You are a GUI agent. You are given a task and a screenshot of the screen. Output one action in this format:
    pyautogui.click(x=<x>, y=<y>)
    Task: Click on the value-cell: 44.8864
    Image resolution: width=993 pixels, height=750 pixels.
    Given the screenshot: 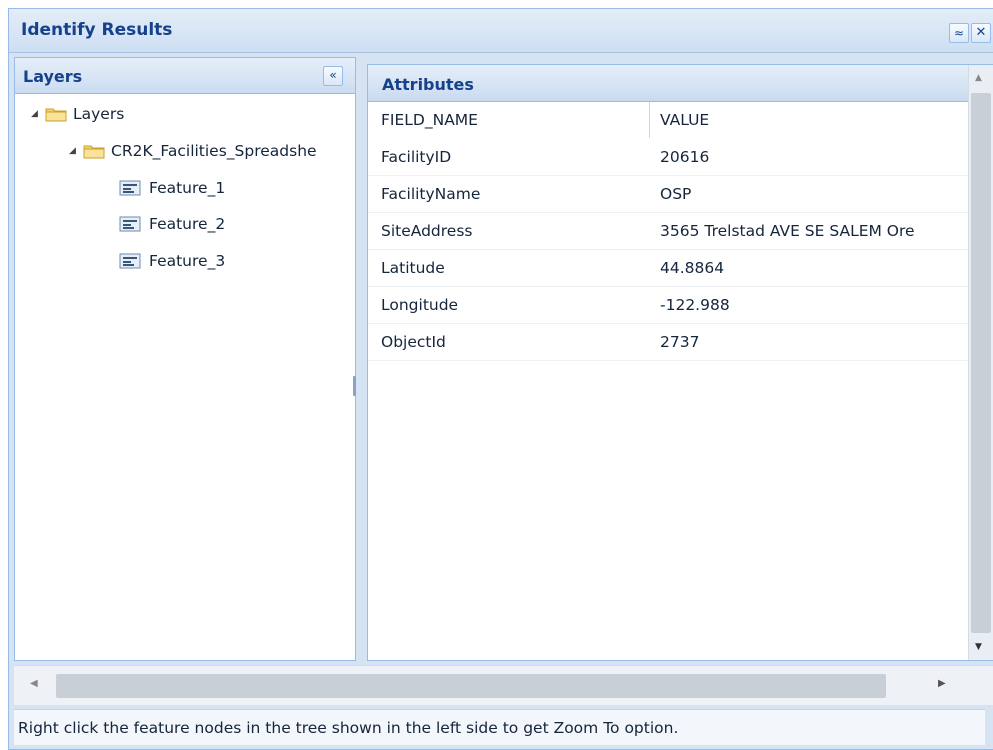 What is the action you would take?
    pyautogui.click(x=692, y=268)
    